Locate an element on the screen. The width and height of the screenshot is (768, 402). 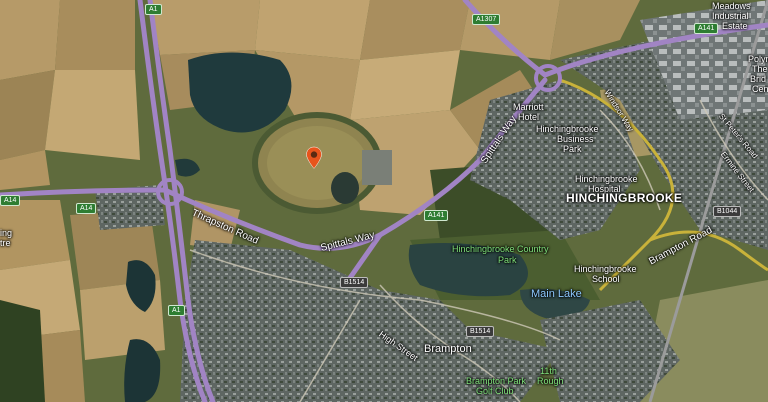
label-the: The is located at coordinates (760, 69).